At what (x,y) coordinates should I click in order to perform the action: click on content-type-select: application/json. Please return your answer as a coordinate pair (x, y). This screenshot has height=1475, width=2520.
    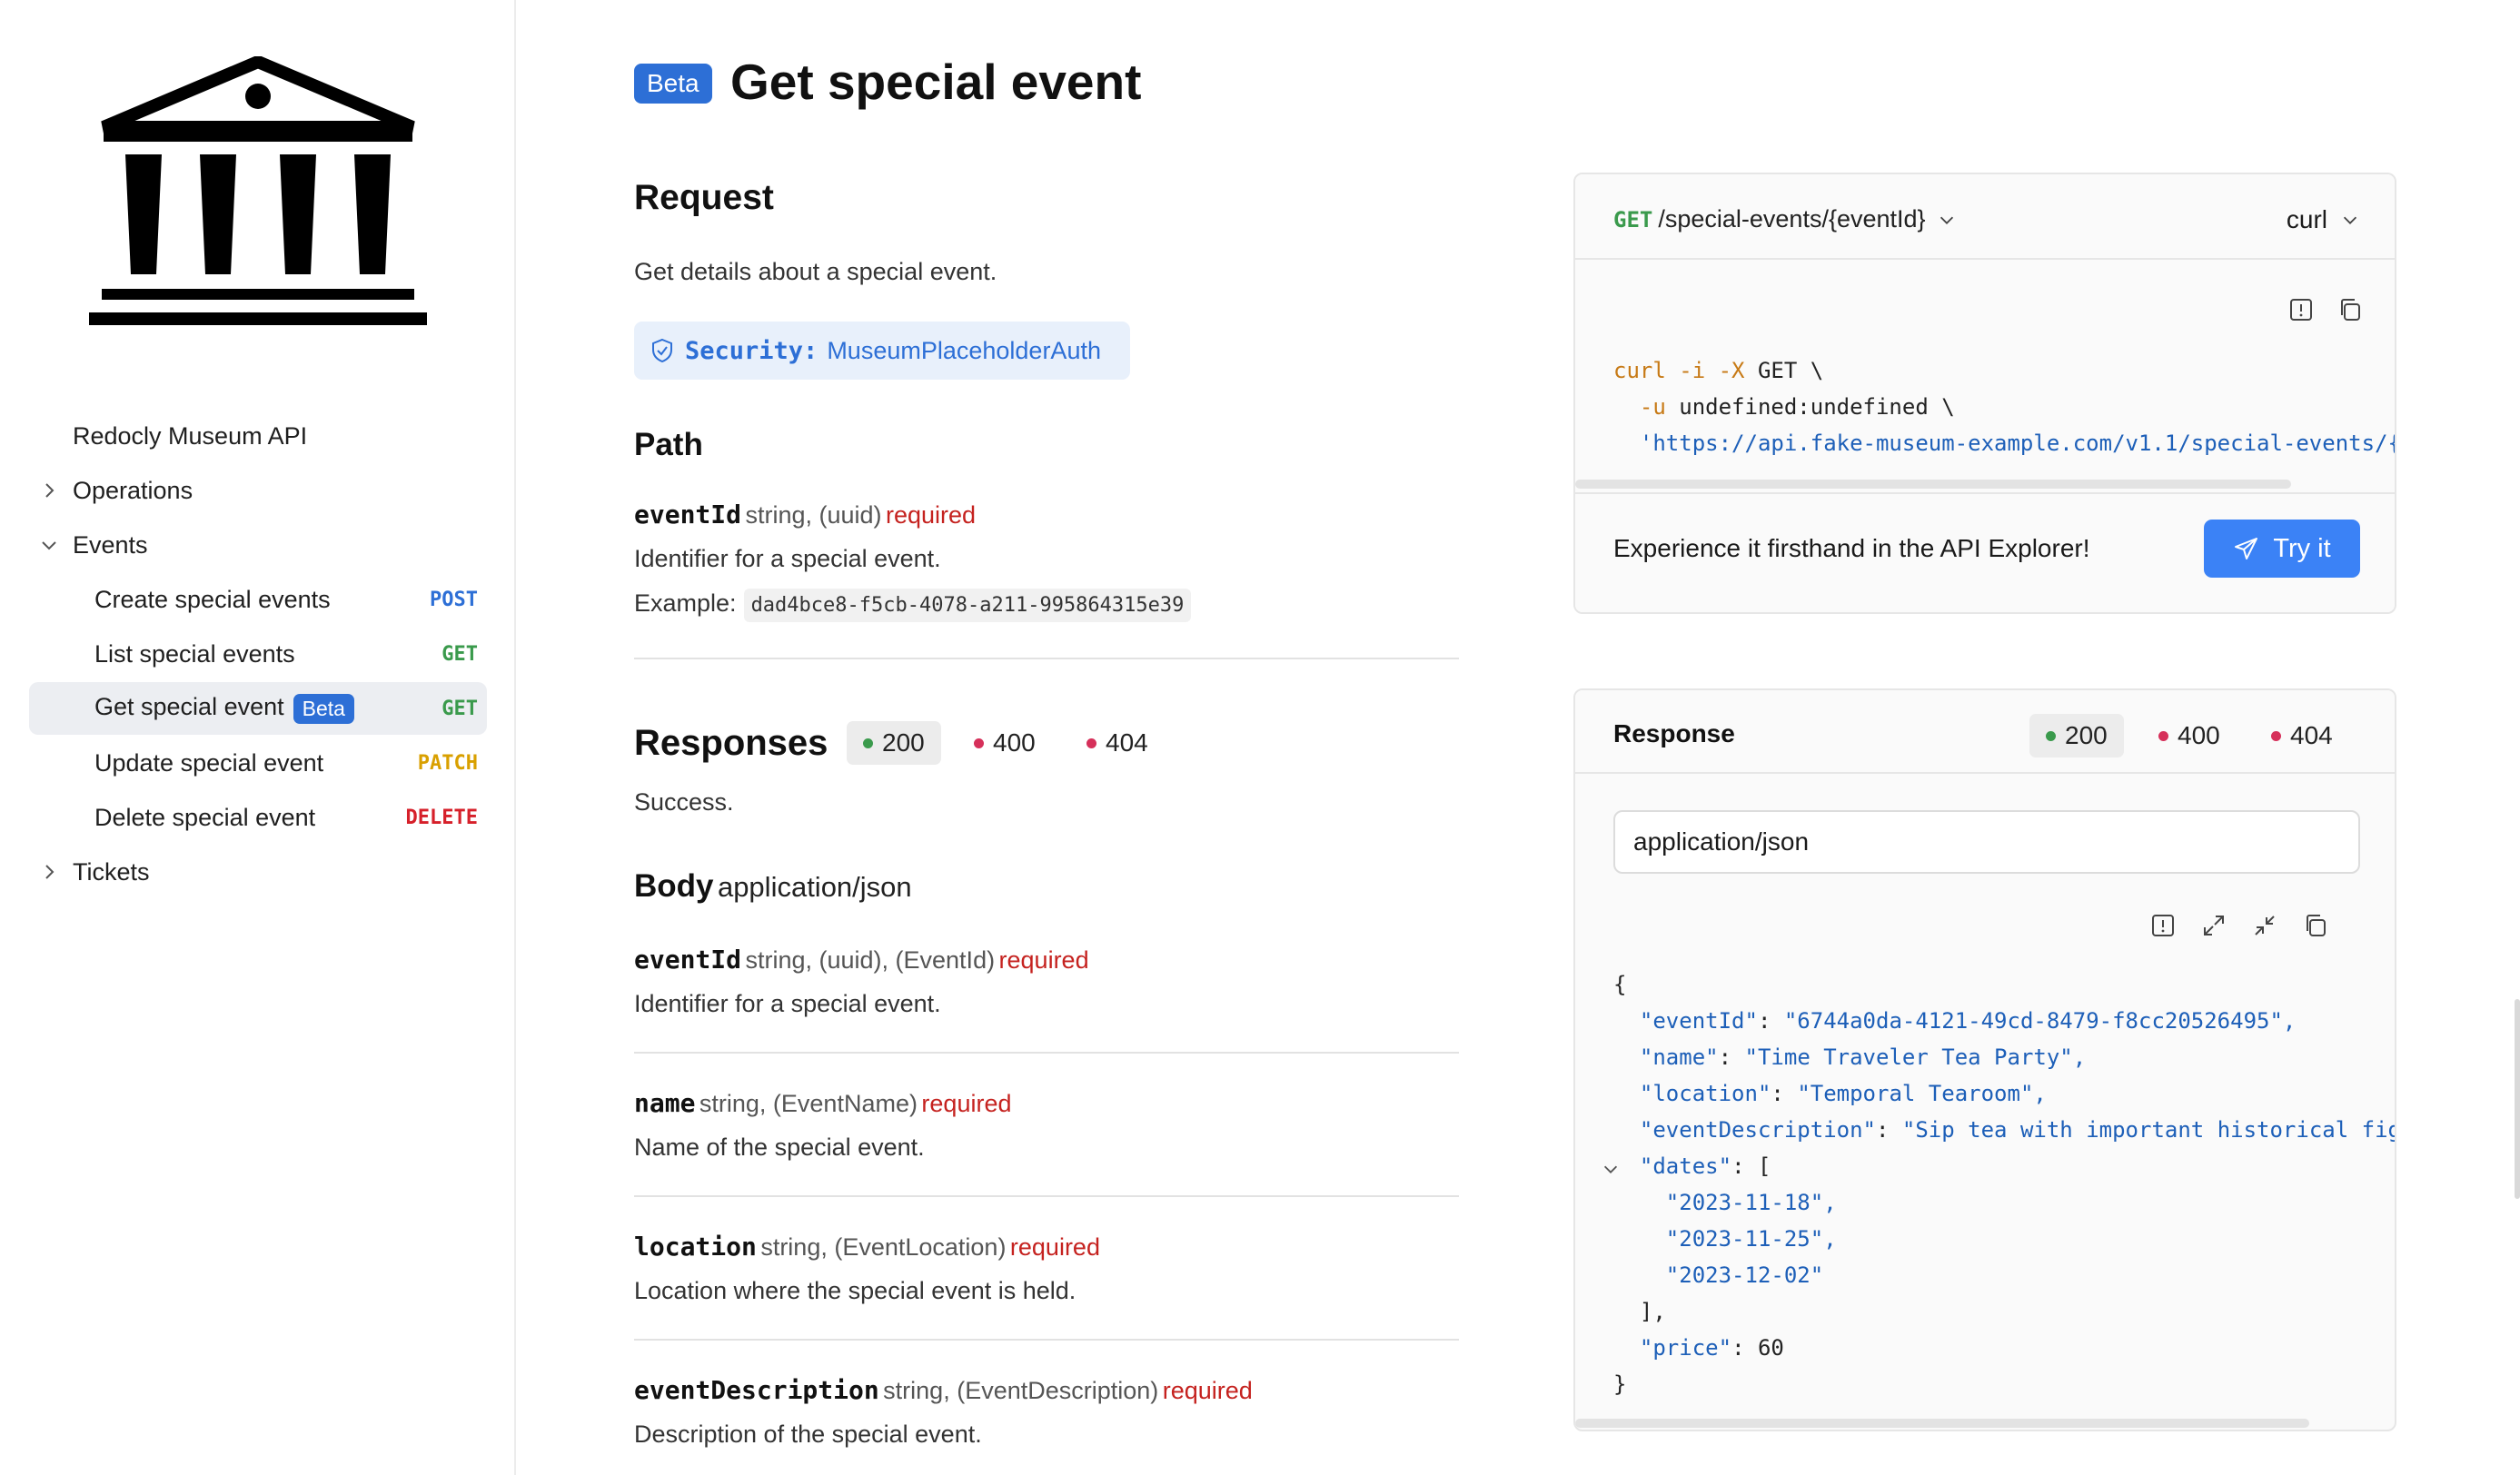
    Looking at the image, I should click on (1987, 842).